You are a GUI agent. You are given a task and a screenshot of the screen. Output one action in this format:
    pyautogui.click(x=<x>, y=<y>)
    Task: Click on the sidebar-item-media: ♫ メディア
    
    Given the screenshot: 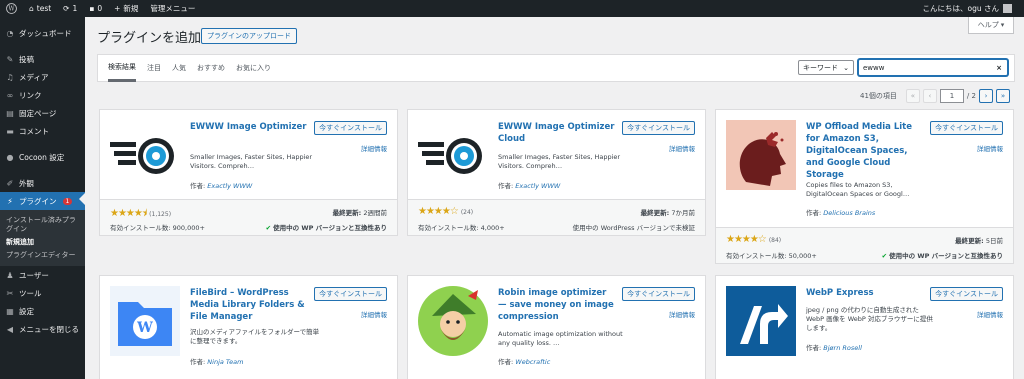 What is the action you would take?
    pyautogui.click(x=42, y=77)
    